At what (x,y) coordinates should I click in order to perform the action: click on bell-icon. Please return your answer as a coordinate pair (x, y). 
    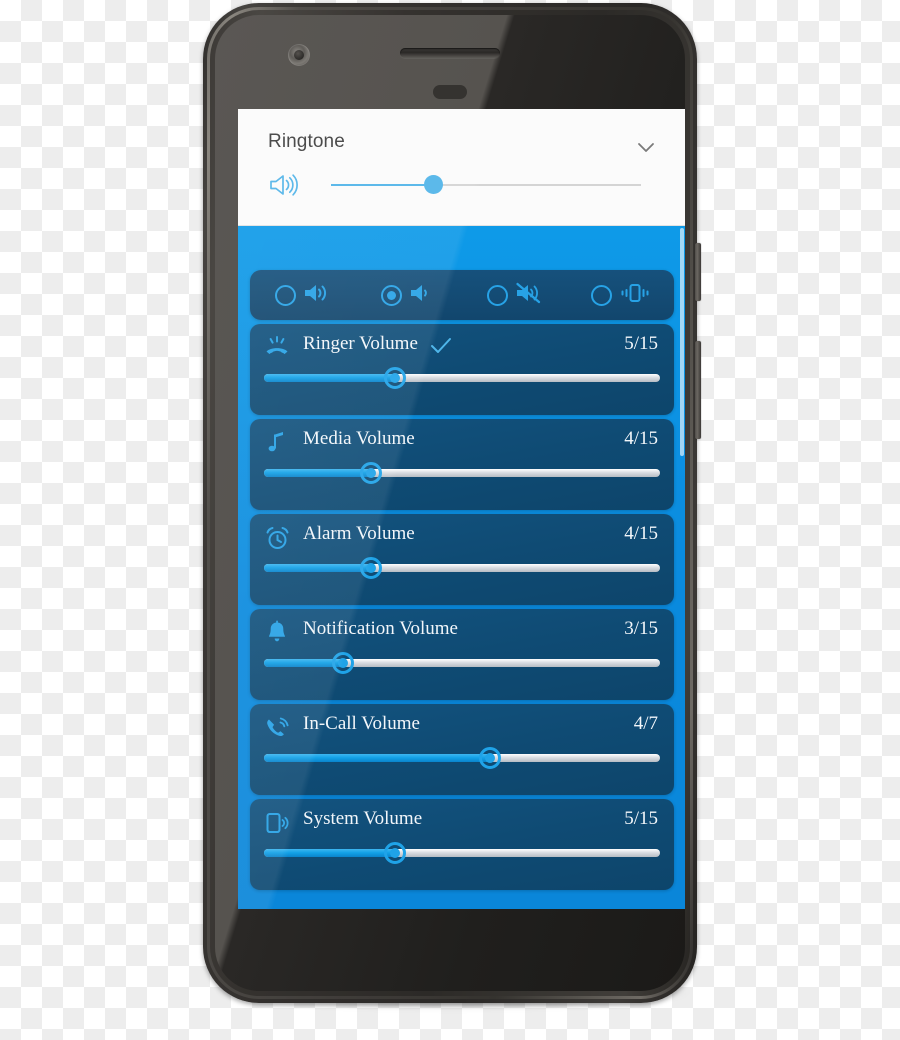
    Looking at the image, I should click on (277, 633).